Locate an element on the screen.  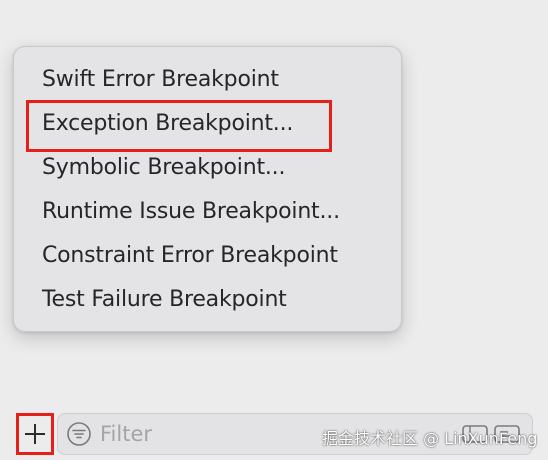
filter-input is located at coordinates (210, 434).